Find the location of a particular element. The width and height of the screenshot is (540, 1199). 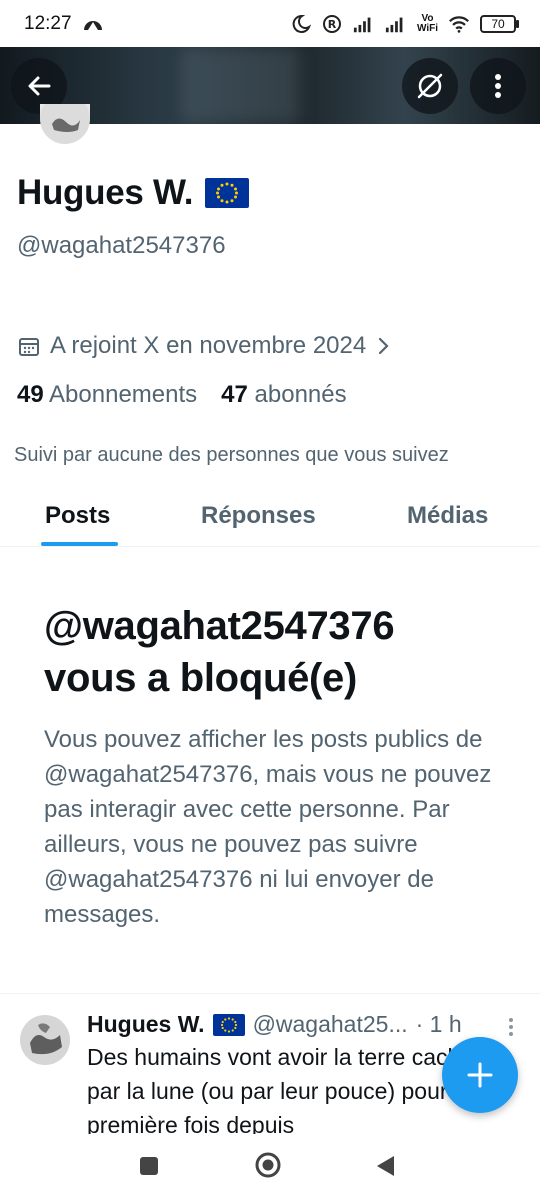

tab-media: Médias is located at coordinates (447, 516).